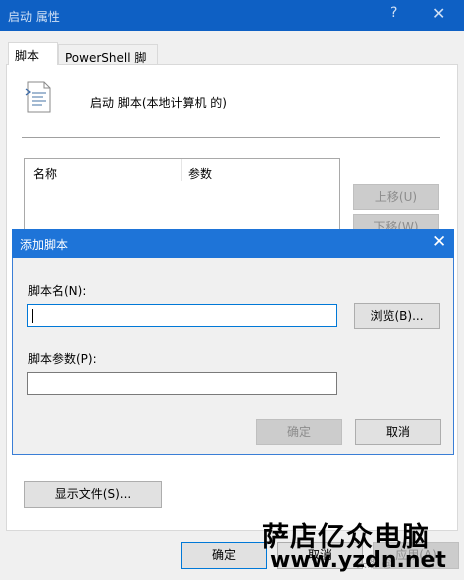  I want to click on script-name-input, so click(182, 315).